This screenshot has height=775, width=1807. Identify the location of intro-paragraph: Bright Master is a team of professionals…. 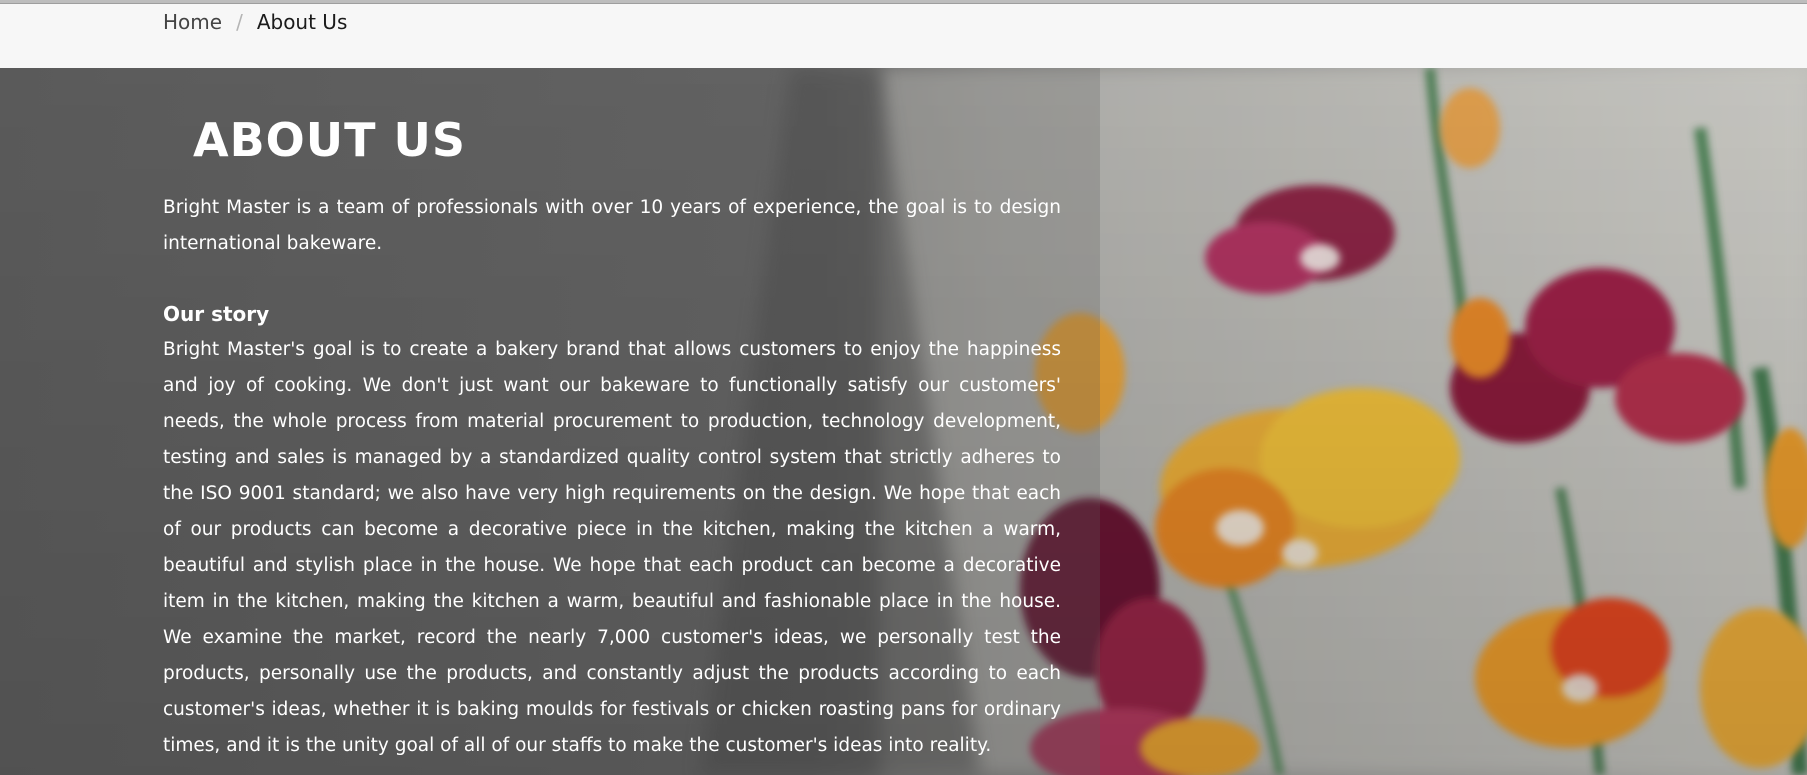
(612, 225).